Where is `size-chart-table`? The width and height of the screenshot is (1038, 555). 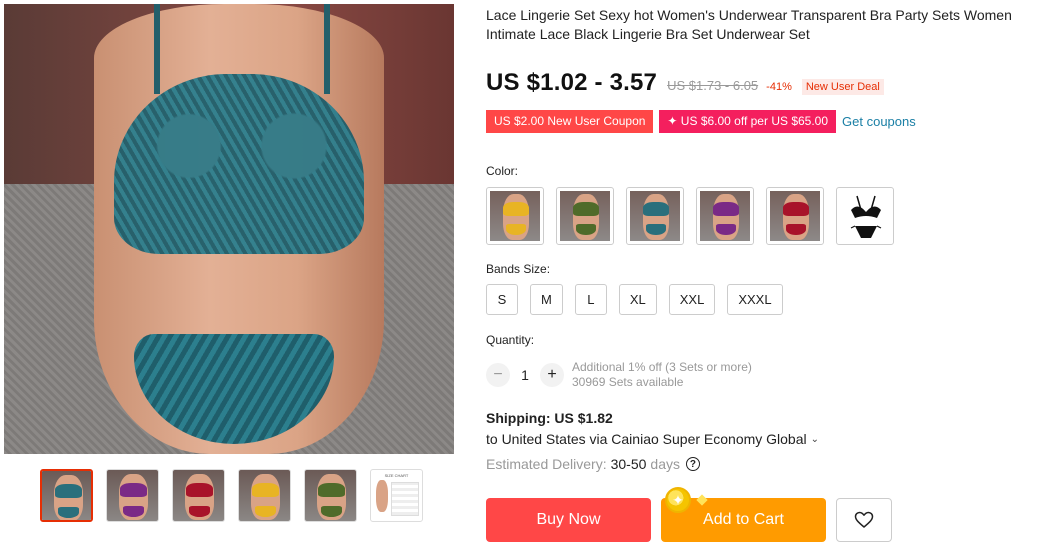
size-chart-table is located at coordinates (405, 499).